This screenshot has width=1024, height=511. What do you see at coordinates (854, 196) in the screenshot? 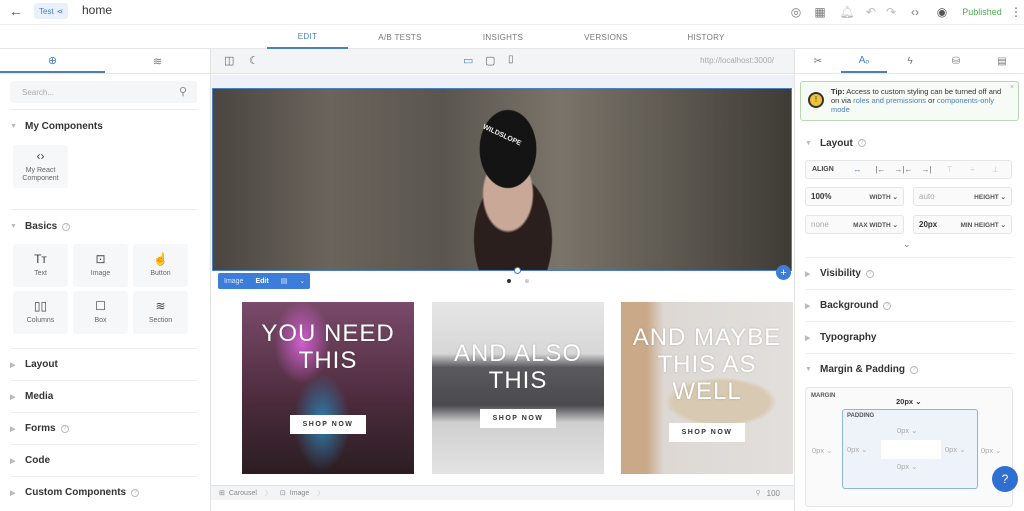
I see `width-field: 100% WIDTH ⌄` at bounding box center [854, 196].